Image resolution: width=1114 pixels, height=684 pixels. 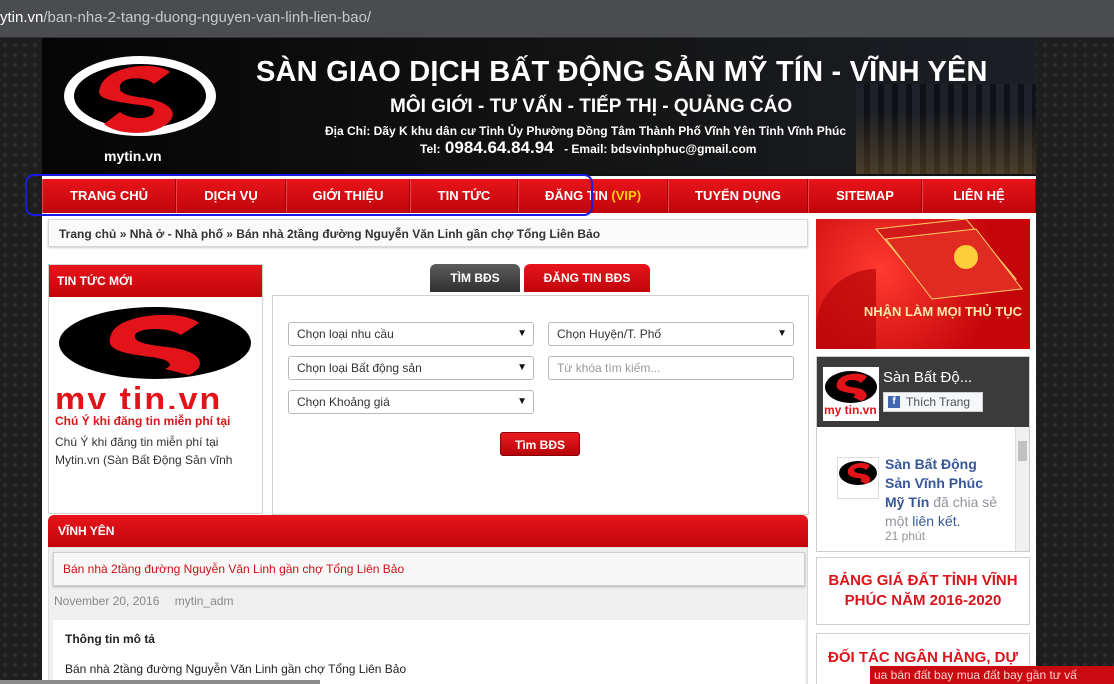 I want to click on breadcrumb-highlight-outline, so click(x=309, y=195).